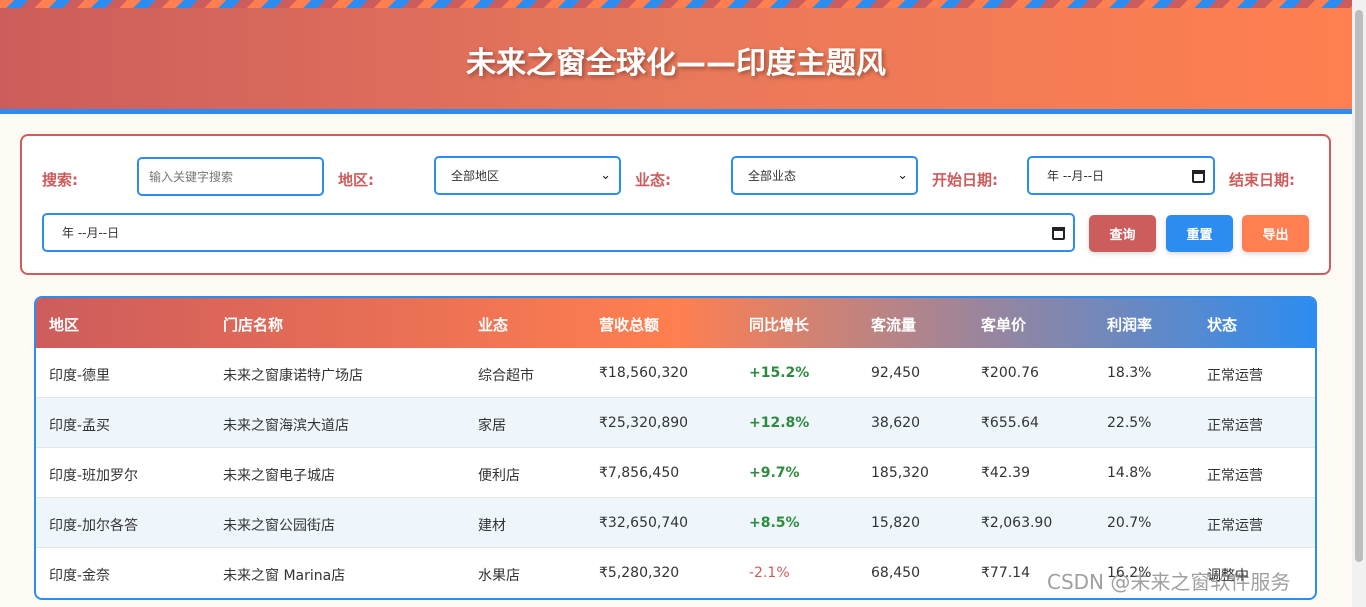 The image size is (1366, 607). I want to click on csdn-watermark: CSDN @未来之窗软件服务, so click(1169, 582).